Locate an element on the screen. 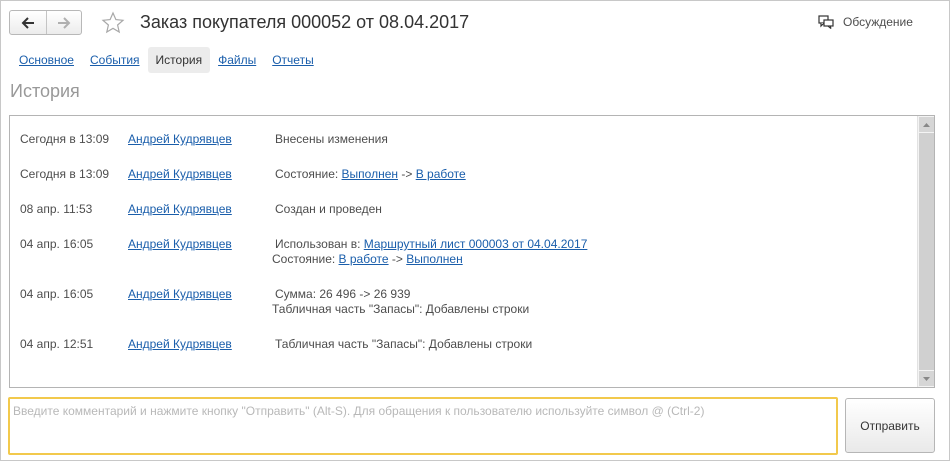 This screenshot has width=950, height=461. state-link-to: Выполнен is located at coordinates (434, 259).